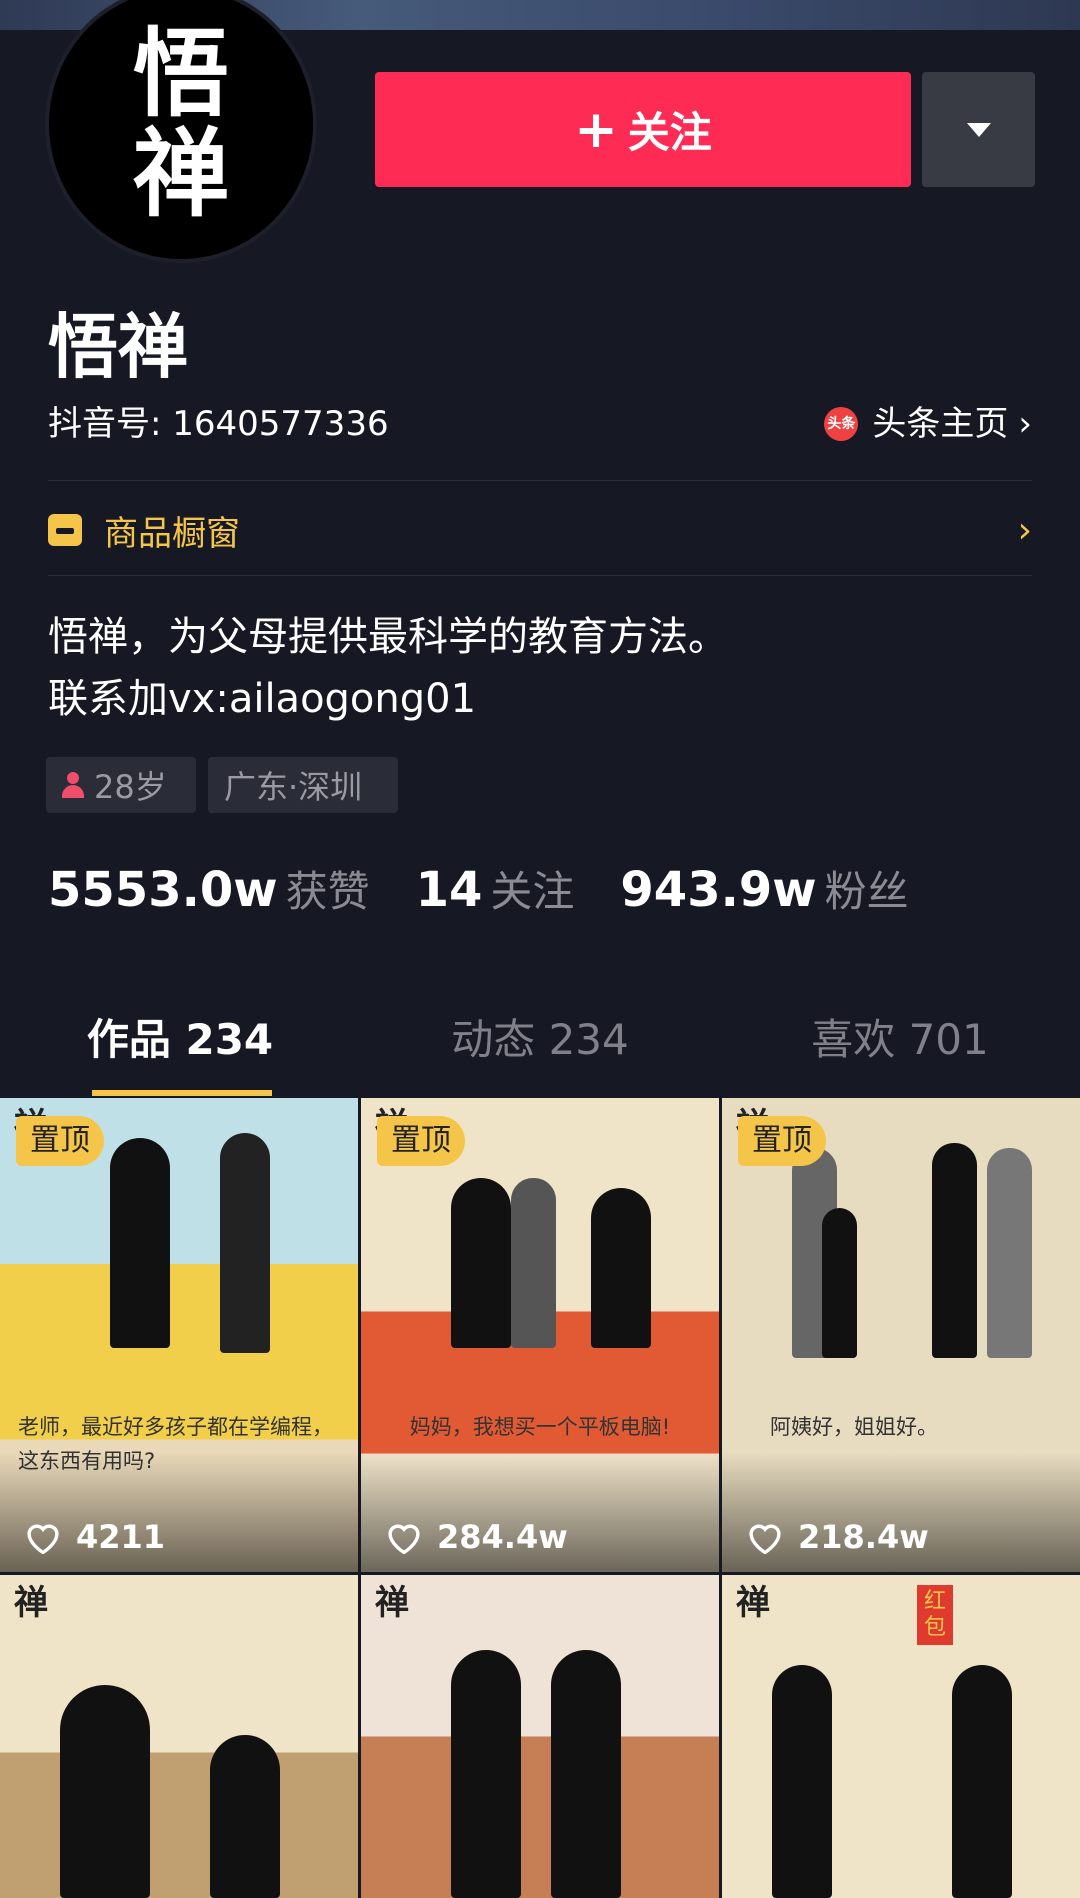 This screenshot has height=1898, width=1080. What do you see at coordinates (940, 424) in the screenshot?
I see `toutiao-label: 头条主页` at bounding box center [940, 424].